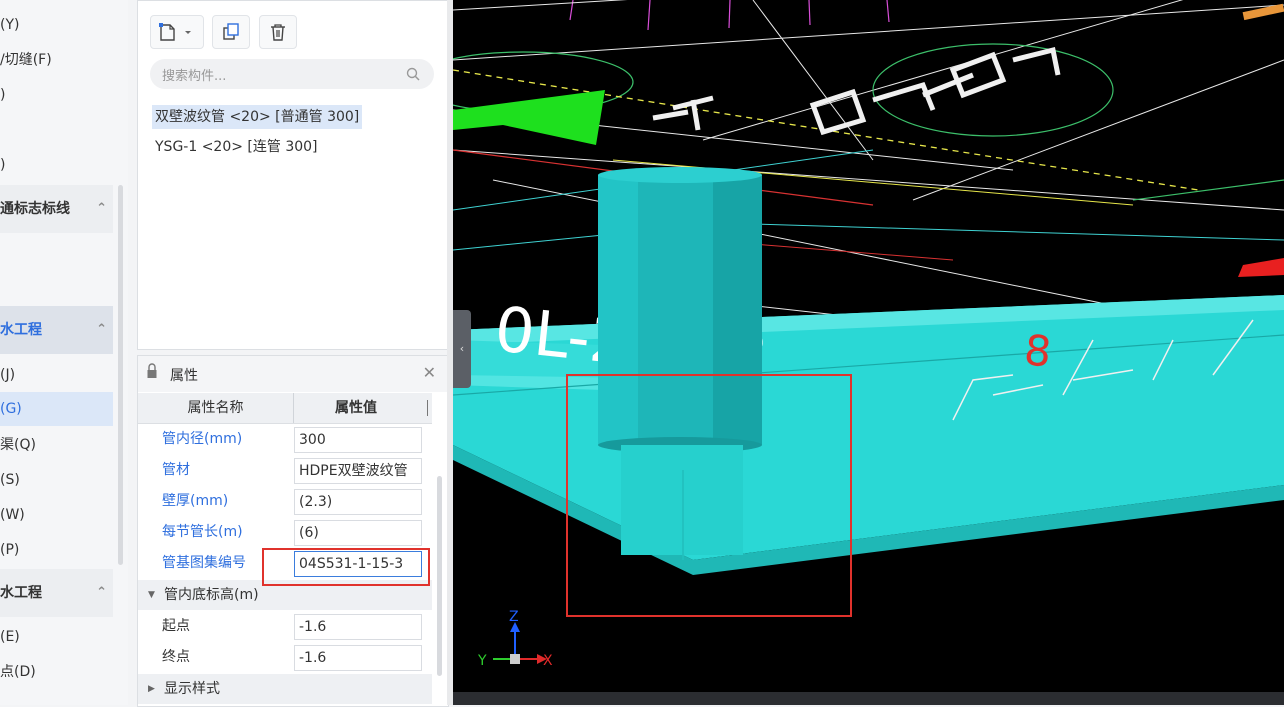 This screenshot has height=707, width=1284. Describe the element at coordinates (10, 25) in the screenshot. I see `nav-item-label: (Y)` at that location.